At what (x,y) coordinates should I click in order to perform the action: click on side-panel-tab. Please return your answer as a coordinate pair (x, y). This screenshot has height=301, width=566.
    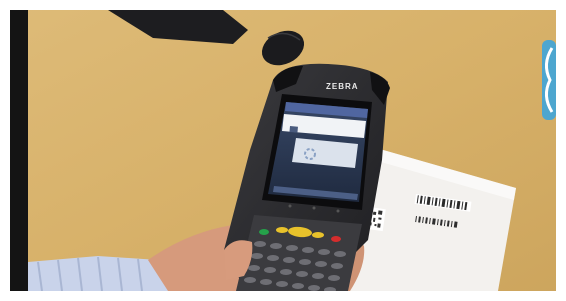
    Looking at the image, I should click on (549, 80).